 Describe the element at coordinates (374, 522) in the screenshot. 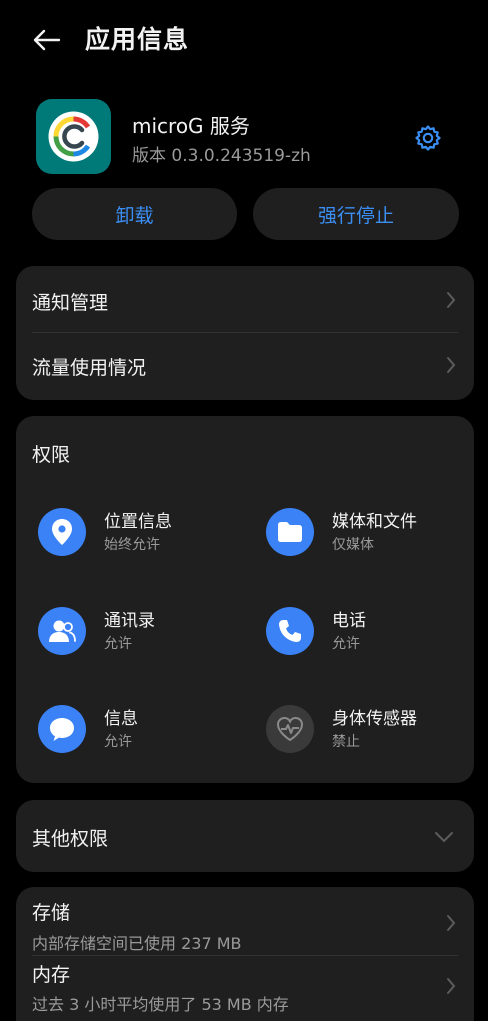

I see `permission-name: 媒体和文件` at that location.